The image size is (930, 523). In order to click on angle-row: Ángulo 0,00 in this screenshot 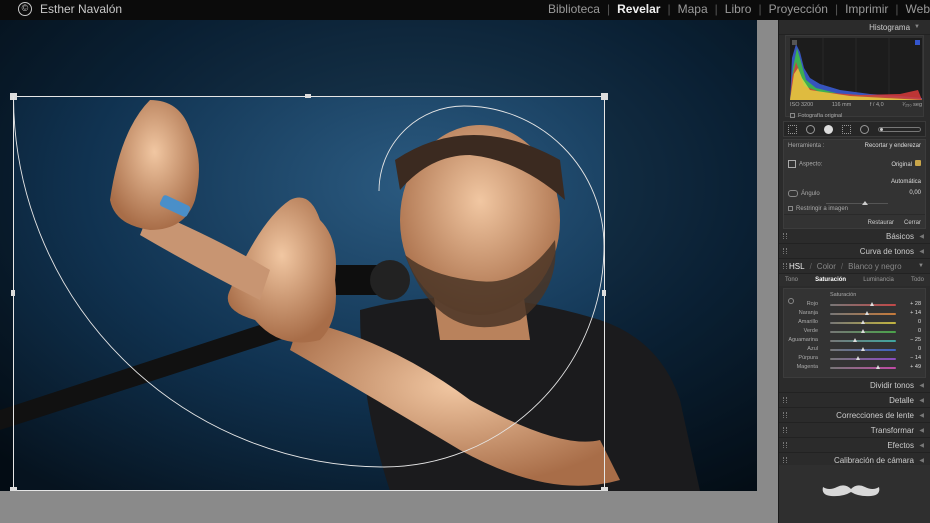, I will do `click(854, 193)`.